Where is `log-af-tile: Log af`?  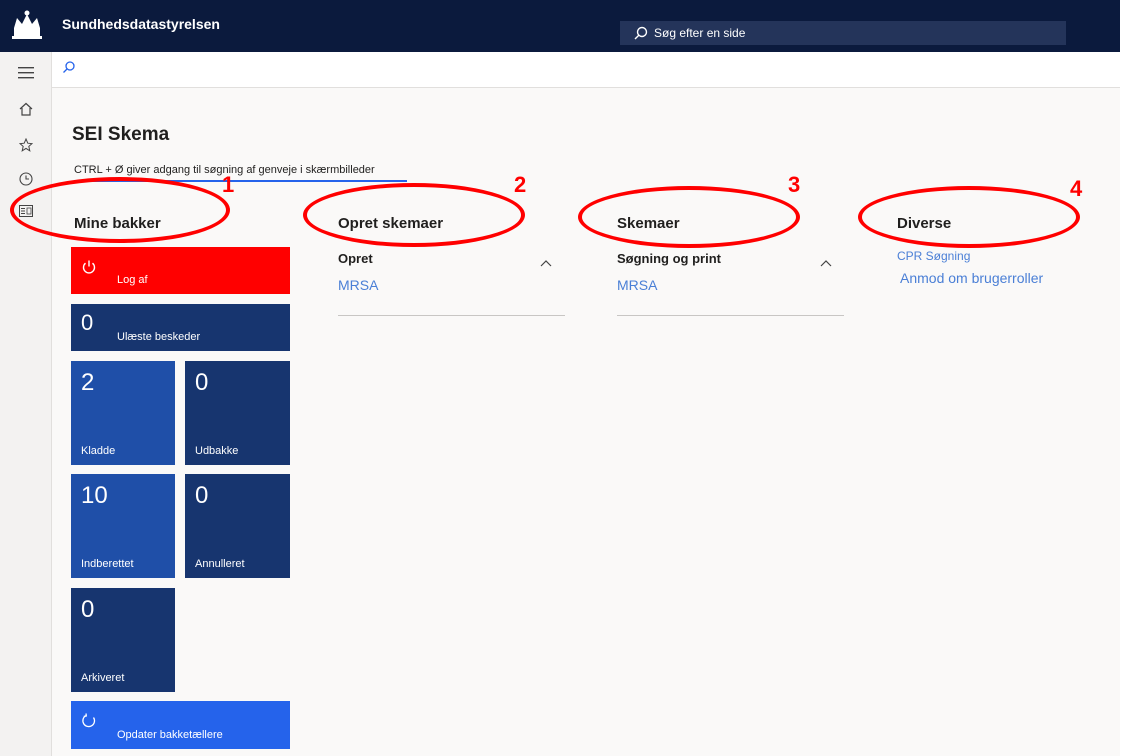
log-af-tile: Log af is located at coordinates (180, 270).